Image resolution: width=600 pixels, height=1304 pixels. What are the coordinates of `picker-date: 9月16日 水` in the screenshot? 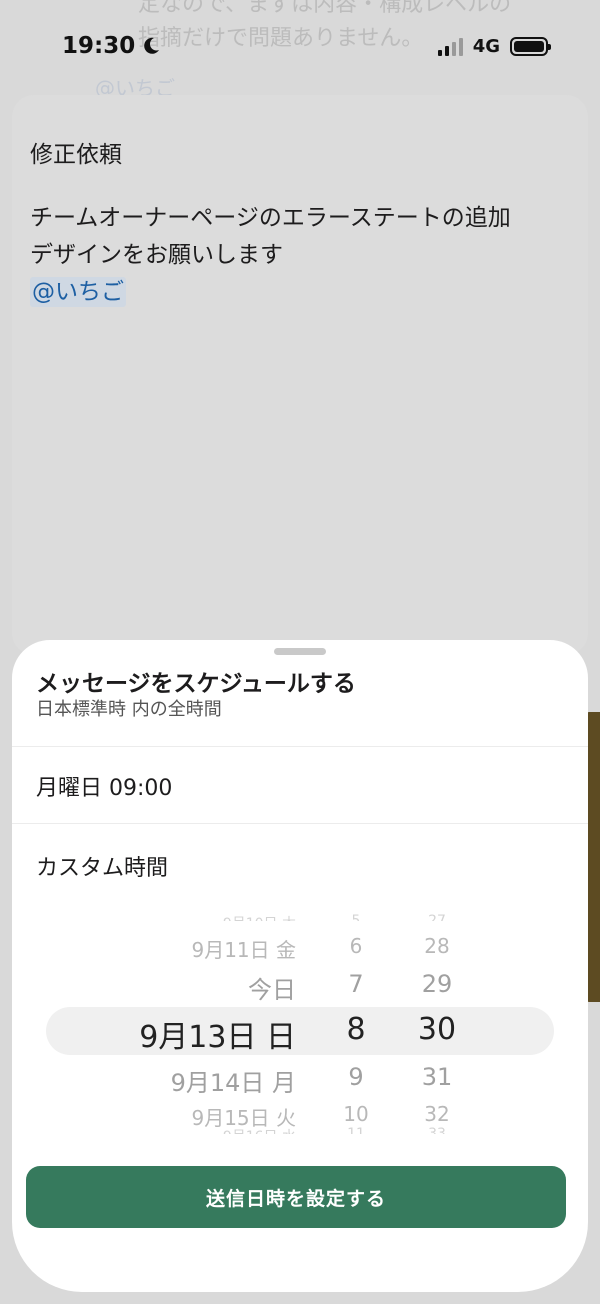 It's located at (259, 1130).